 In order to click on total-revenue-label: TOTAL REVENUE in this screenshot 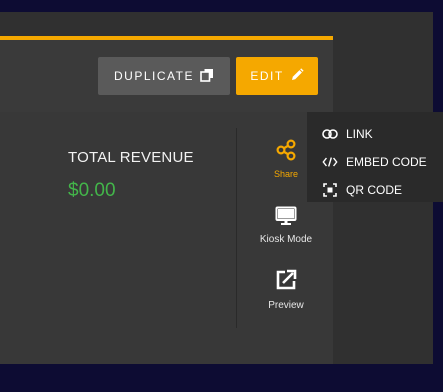, I will do `click(131, 157)`.